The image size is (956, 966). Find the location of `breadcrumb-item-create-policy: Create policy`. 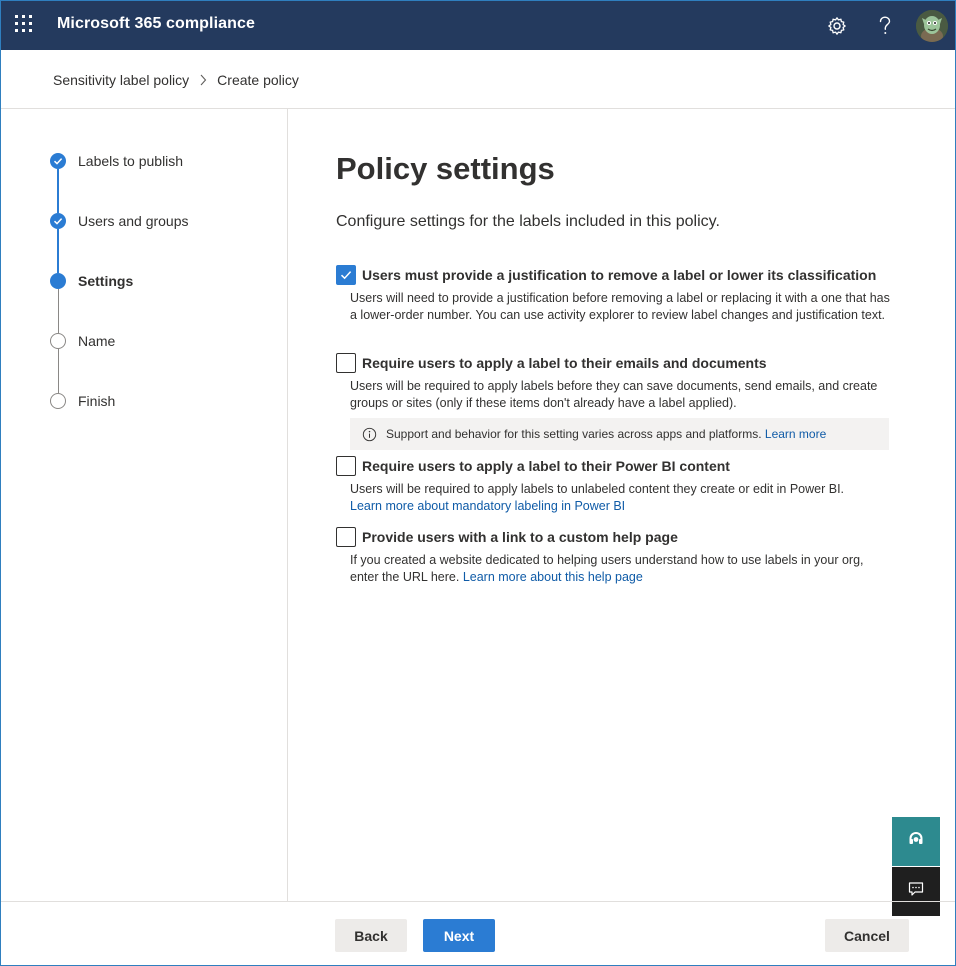

breadcrumb-item-create-policy: Create policy is located at coordinates (258, 80).